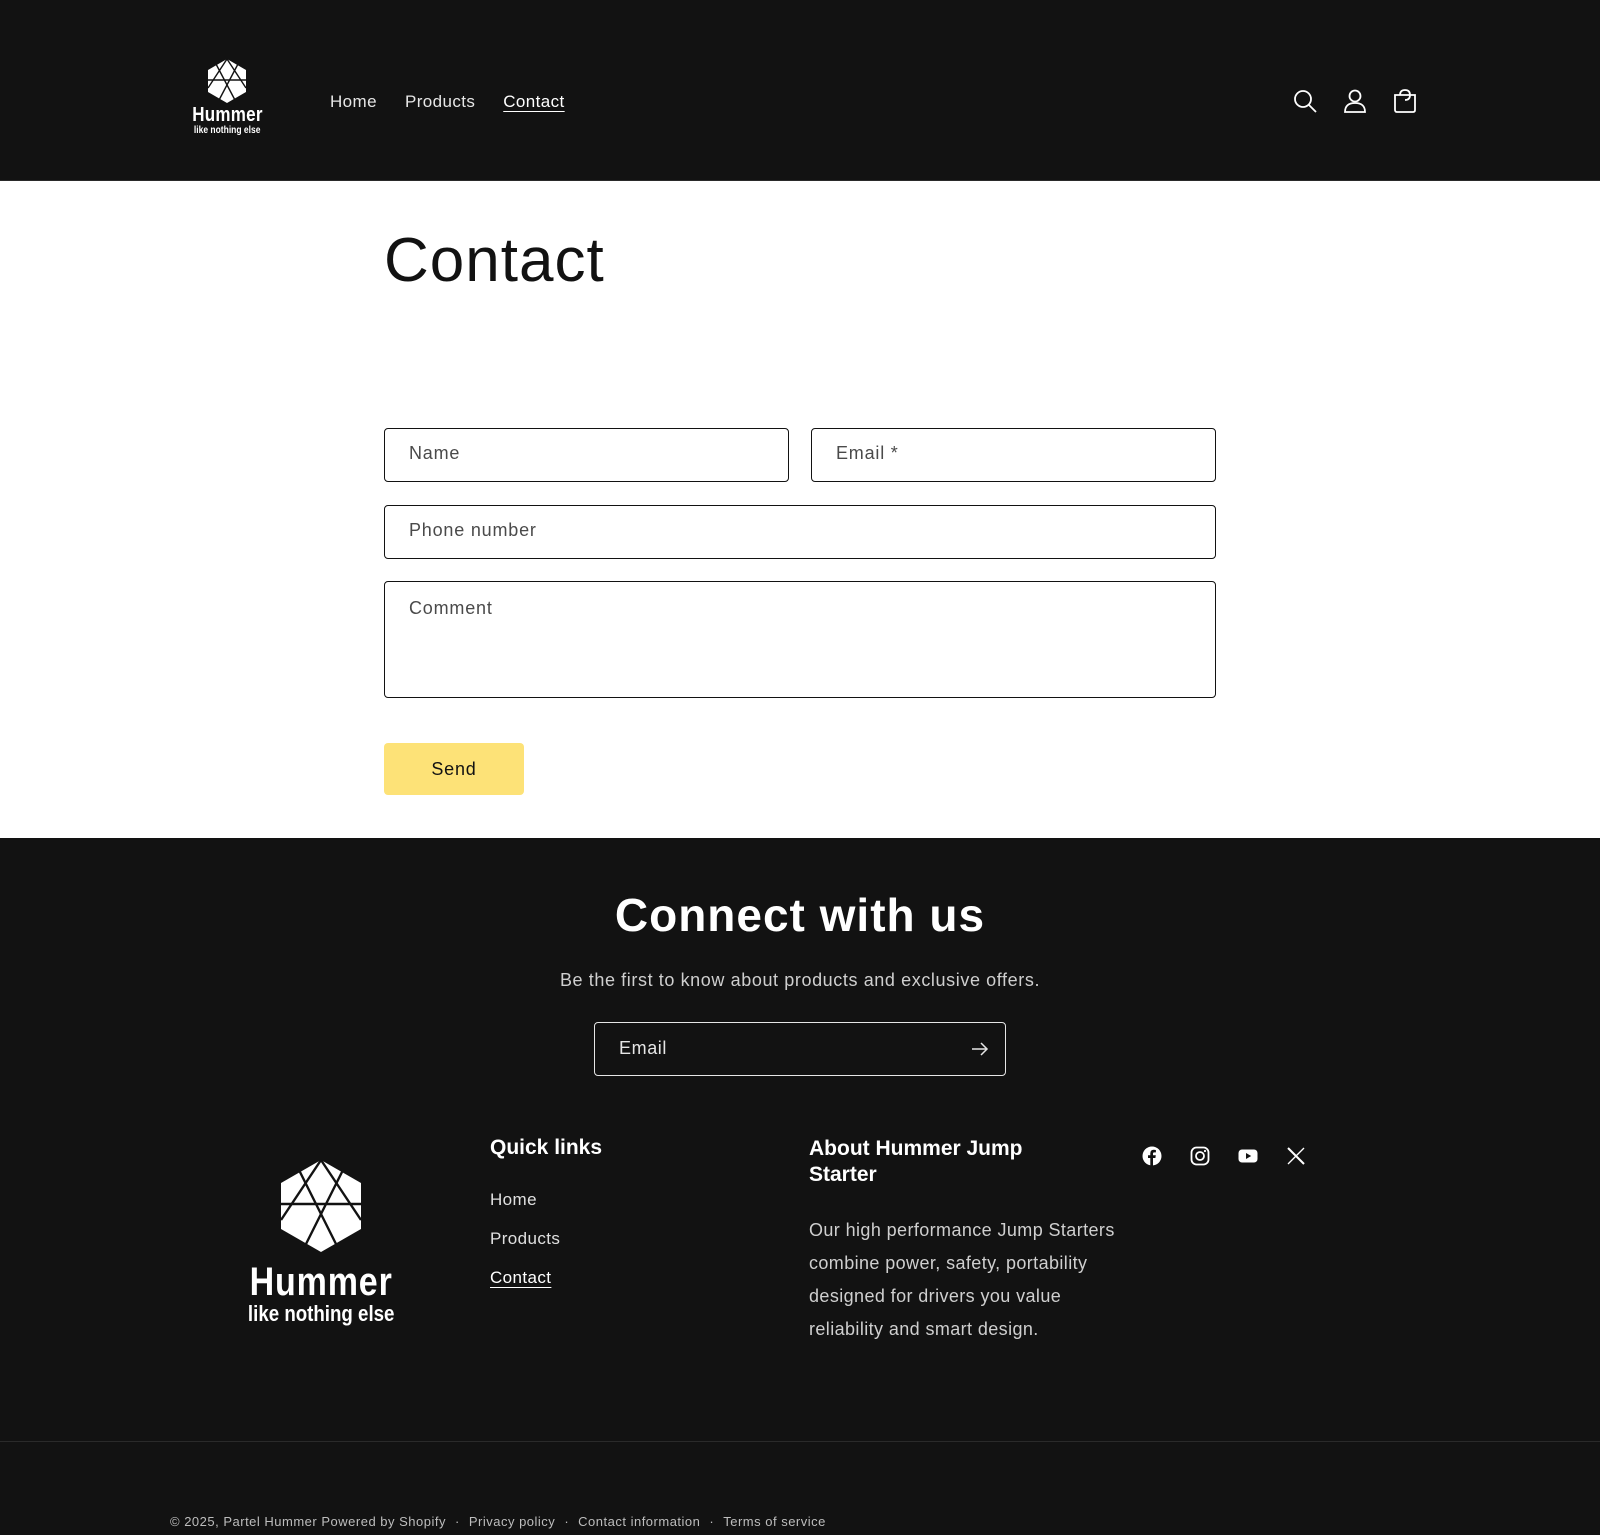  What do you see at coordinates (643, 1048) in the screenshot?
I see `newsletter-email-placeholder: Email` at bounding box center [643, 1048].